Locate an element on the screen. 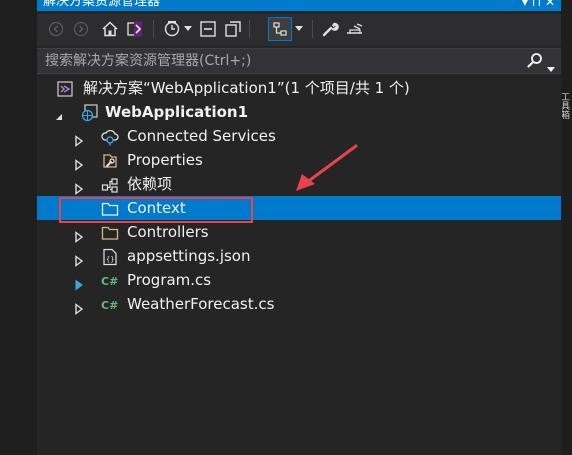 The width and height of the screenshot is (572, 455). tree-row-dependencies: 依赖项 is located at coordinates (299, 184).